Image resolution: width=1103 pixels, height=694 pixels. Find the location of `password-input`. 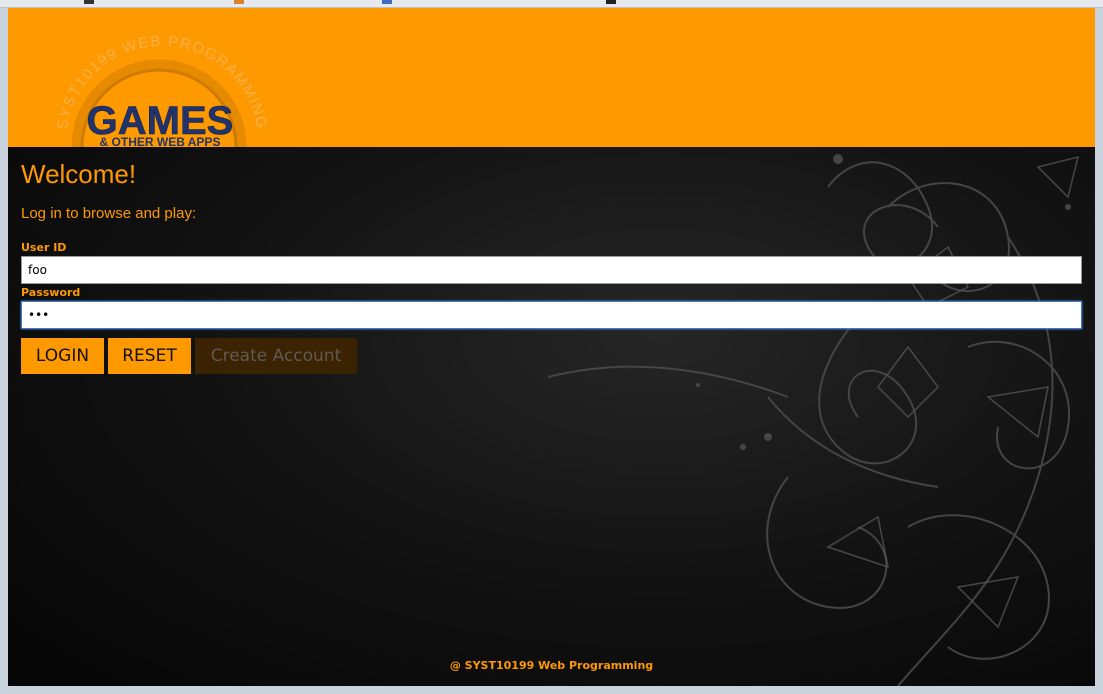

password-input is located at coordinates (551, 315).